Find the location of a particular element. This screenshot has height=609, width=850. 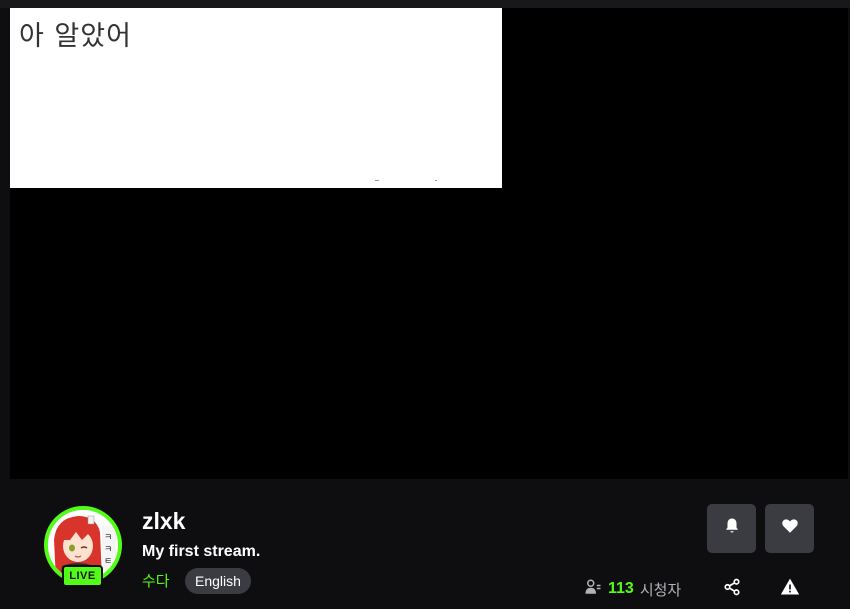

heart-icon is located at coordinates (790, 528).